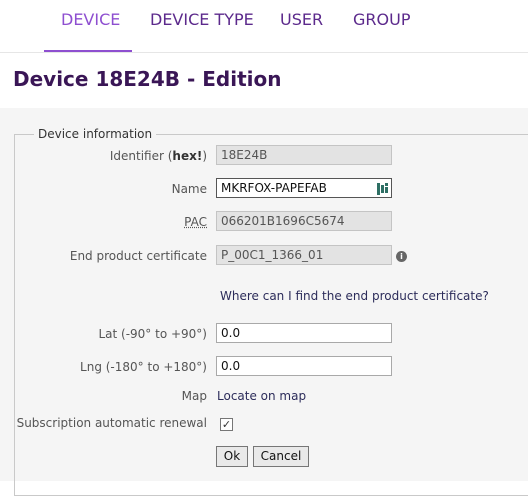 This screenshot has height=496, width=528. I want to click on keepass-icon, so click(383, 189).